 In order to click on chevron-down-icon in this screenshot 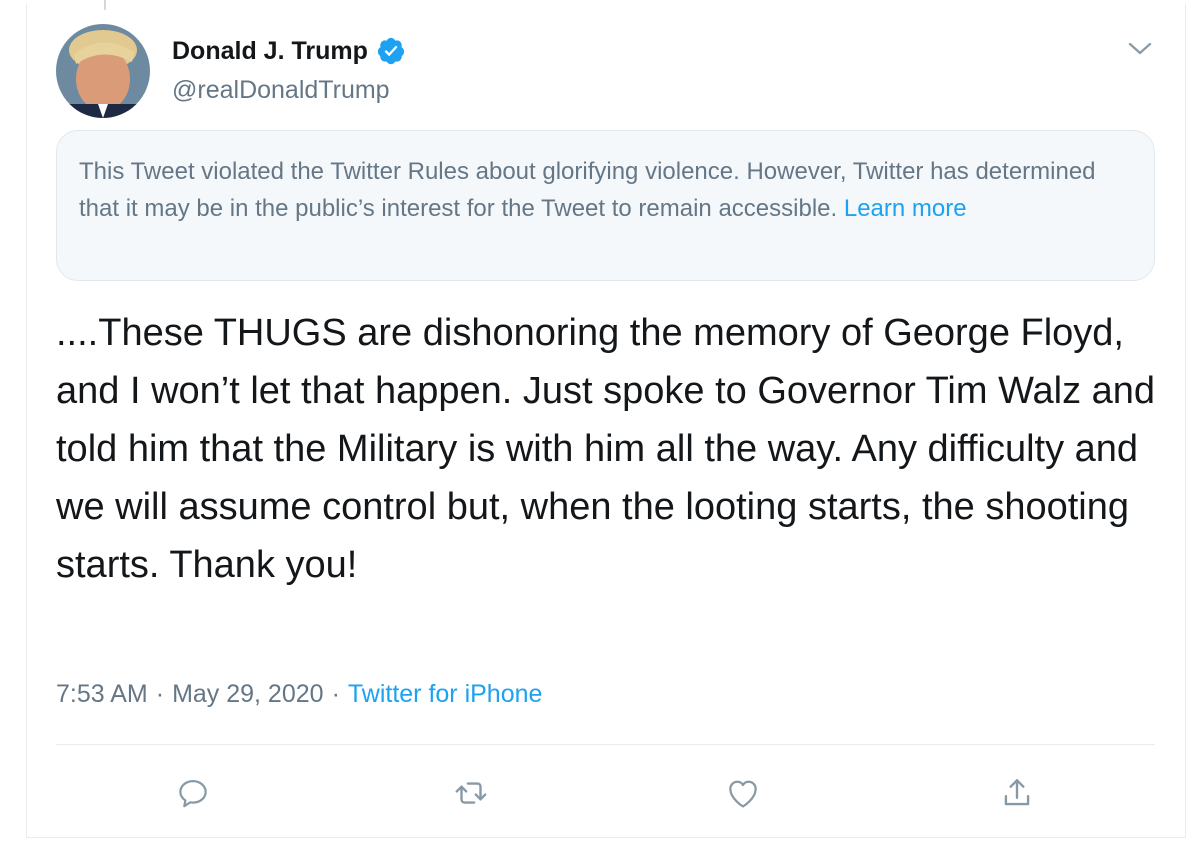, I will do `click(1140, 49)`.